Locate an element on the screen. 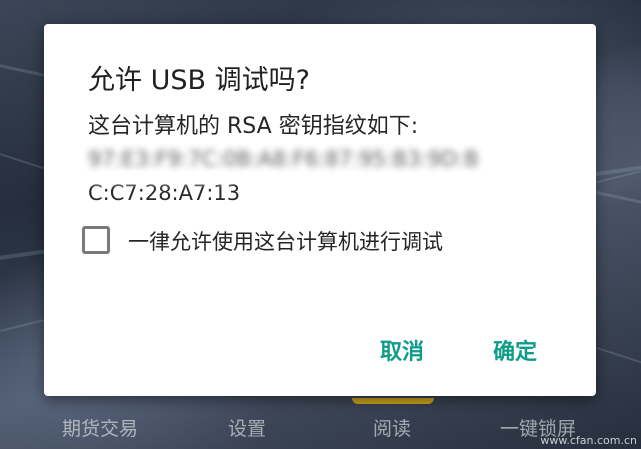  rsa-fingerprint-visible: C:C7:28:A7:13 is located at coordinates (164, 193).